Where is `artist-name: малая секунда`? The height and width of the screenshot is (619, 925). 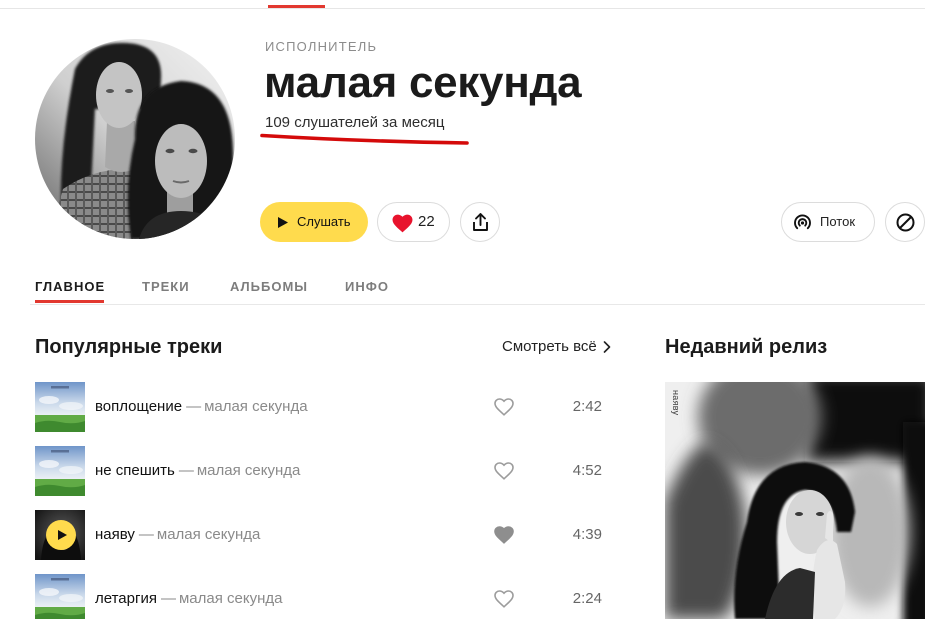
artist-name: малая секунда is located at coordinates (423, 82).